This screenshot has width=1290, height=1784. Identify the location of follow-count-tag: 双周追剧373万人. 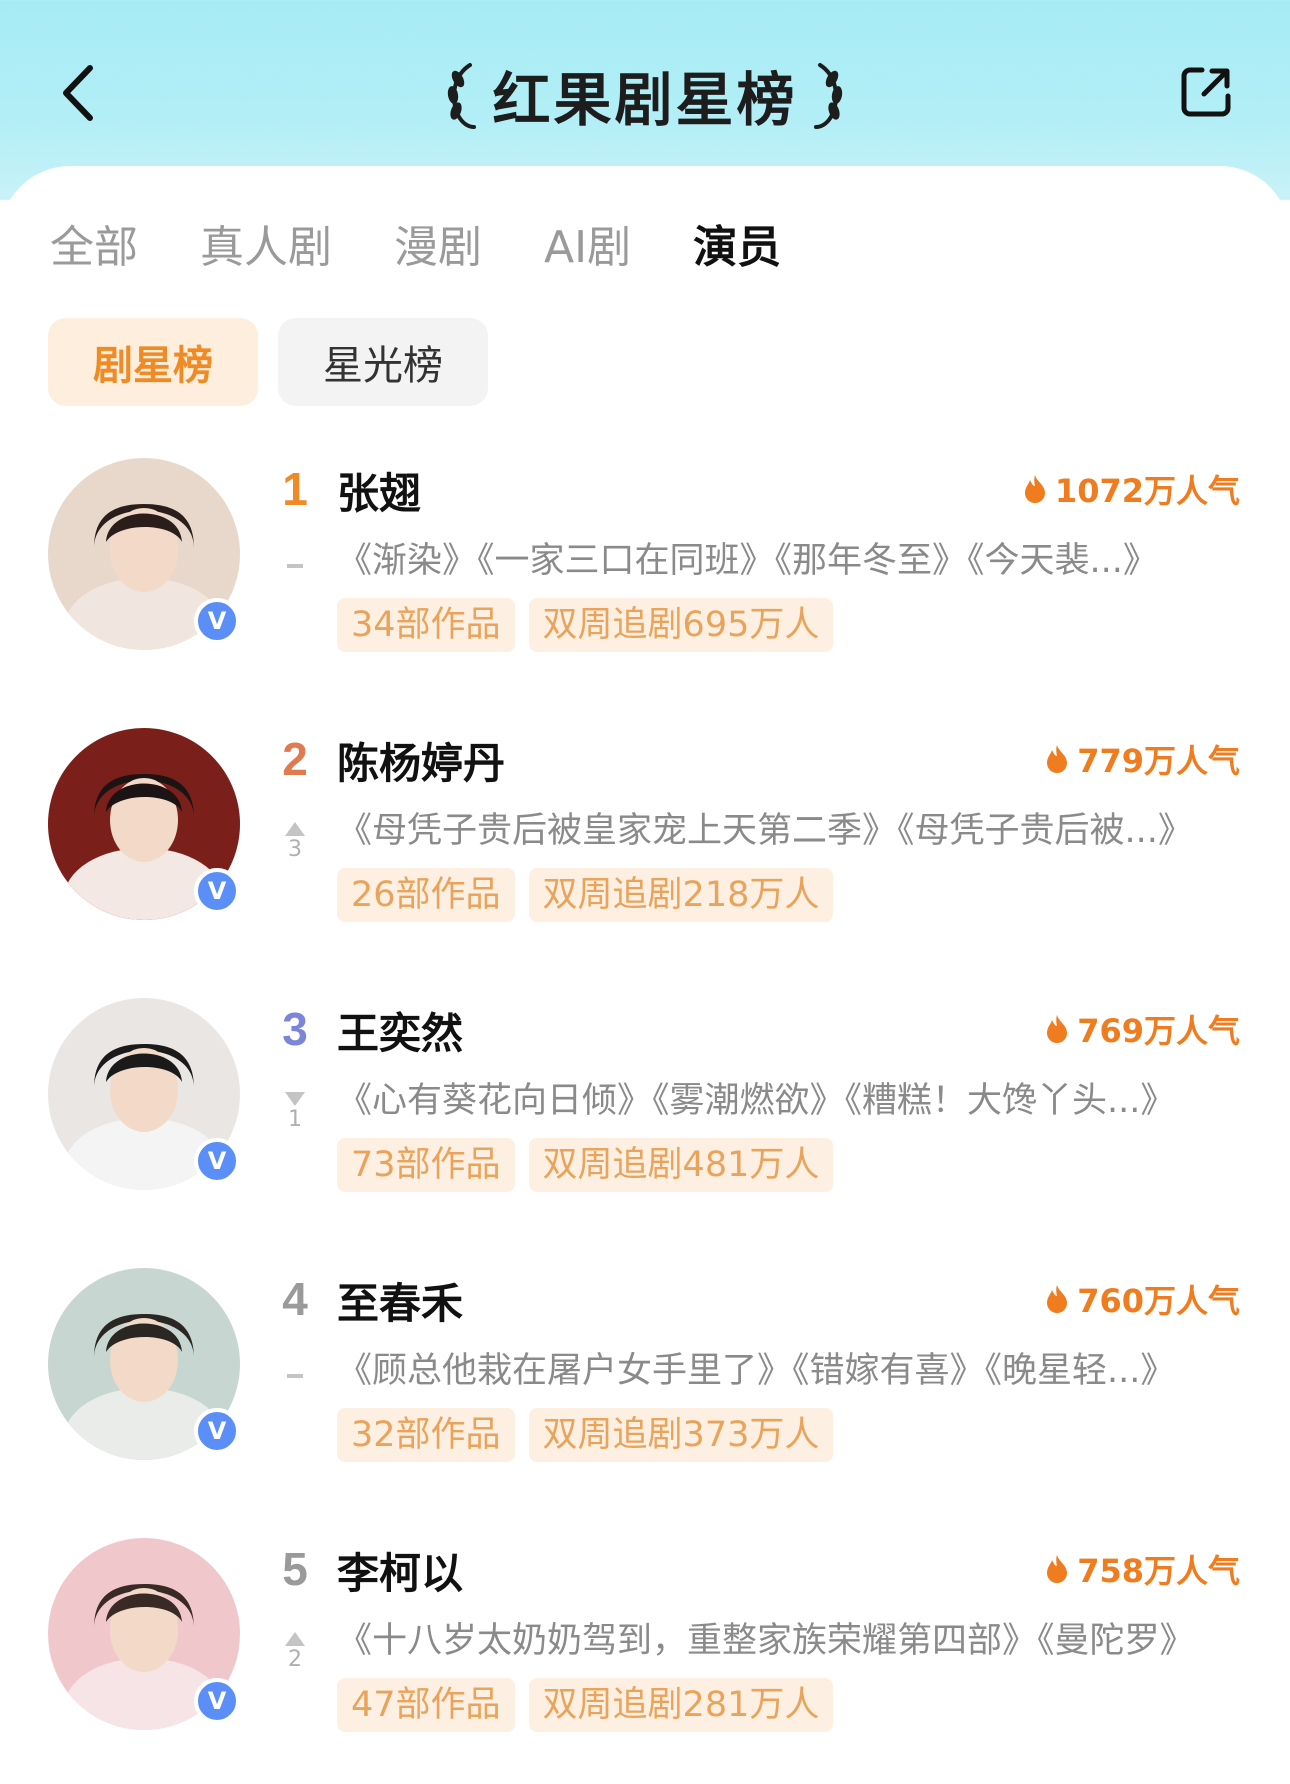
(681, 1435).